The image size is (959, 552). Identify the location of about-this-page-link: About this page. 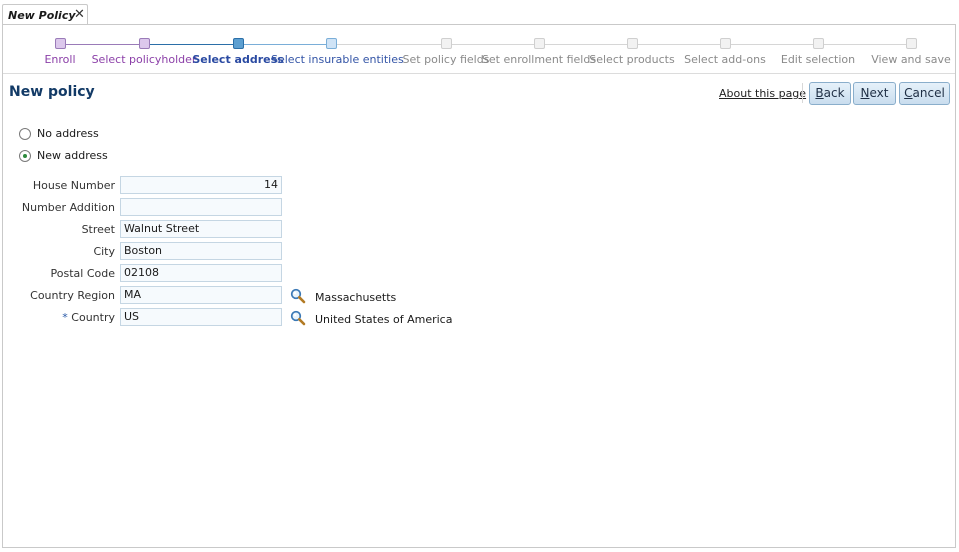
(762, 93).